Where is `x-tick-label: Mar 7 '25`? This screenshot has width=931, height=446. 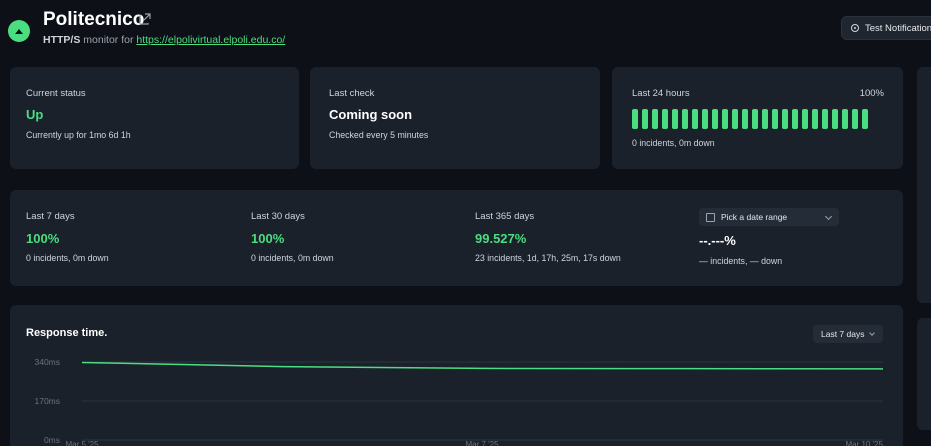
x-tick-label: Mar 7 '25 is located at coordinates (482, 443).